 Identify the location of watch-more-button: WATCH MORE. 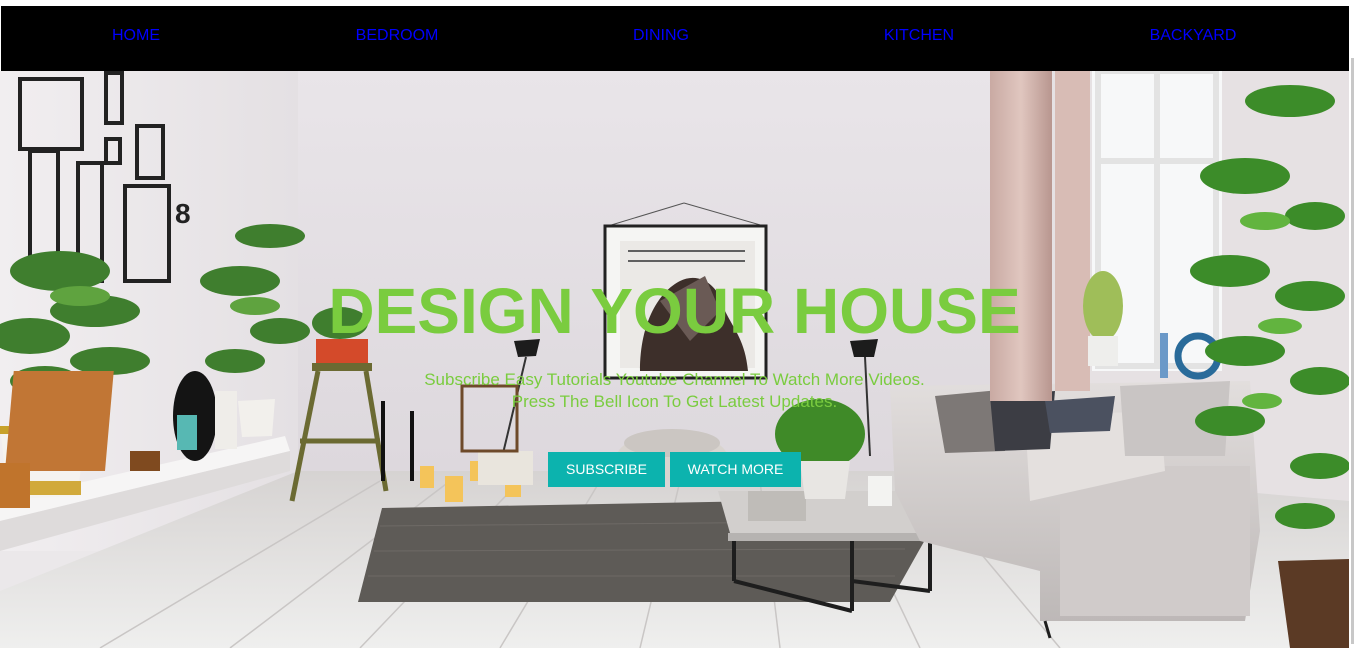
(735, 469).